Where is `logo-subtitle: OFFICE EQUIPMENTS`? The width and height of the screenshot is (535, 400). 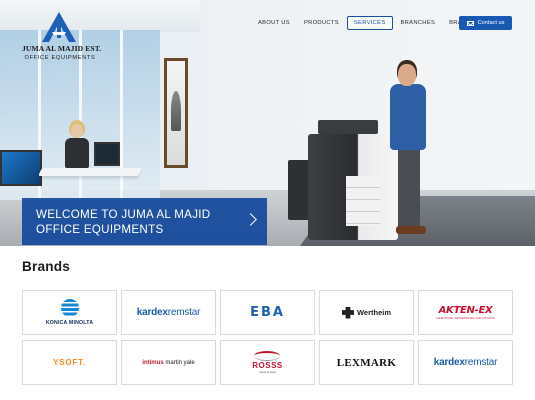
logo-subtitle: OFFICE EQUIPMENTS is located at coordinates (60, 58).